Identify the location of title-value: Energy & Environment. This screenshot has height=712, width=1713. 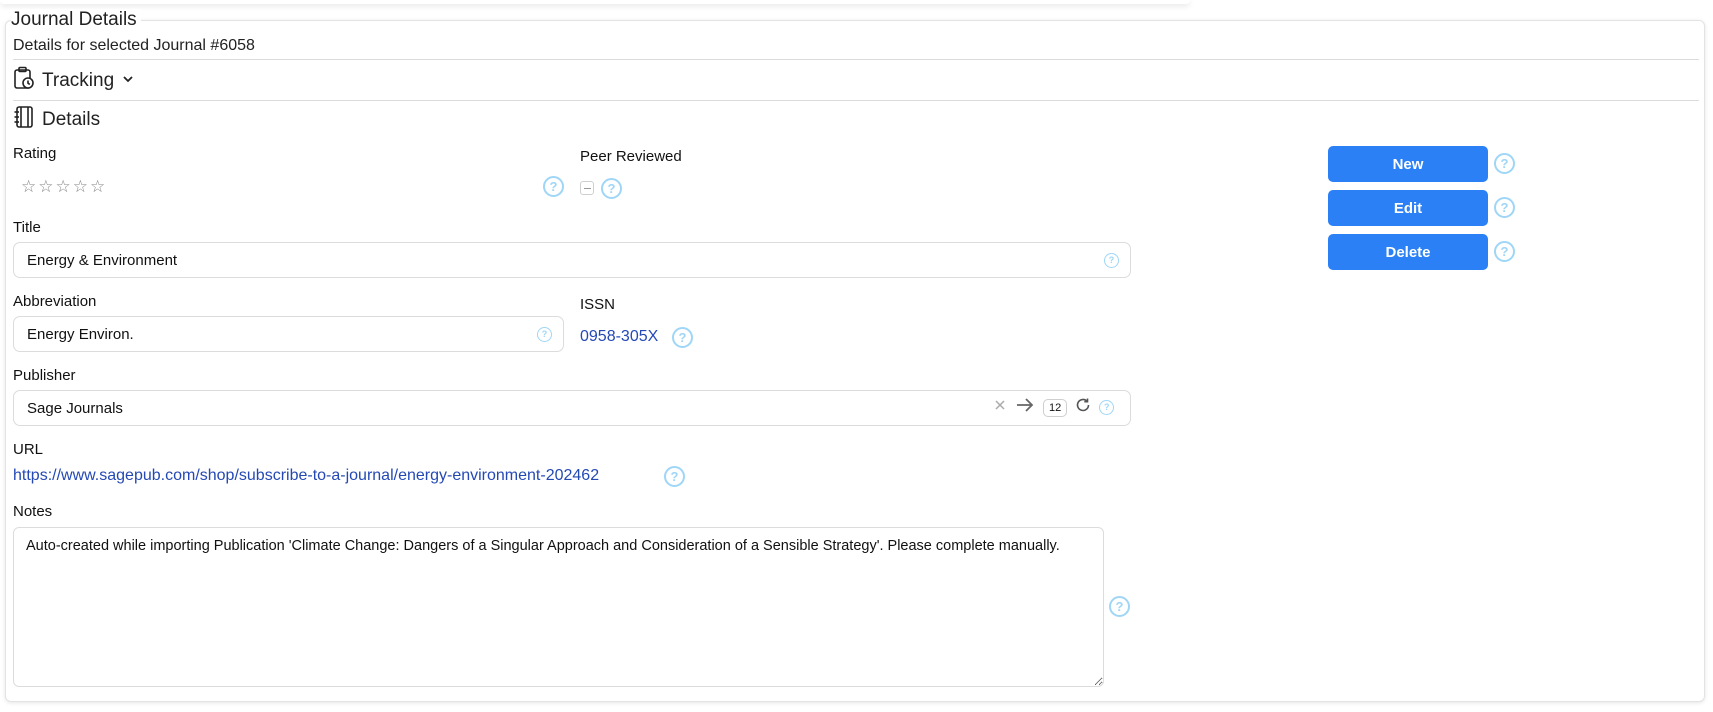
(102, 260).